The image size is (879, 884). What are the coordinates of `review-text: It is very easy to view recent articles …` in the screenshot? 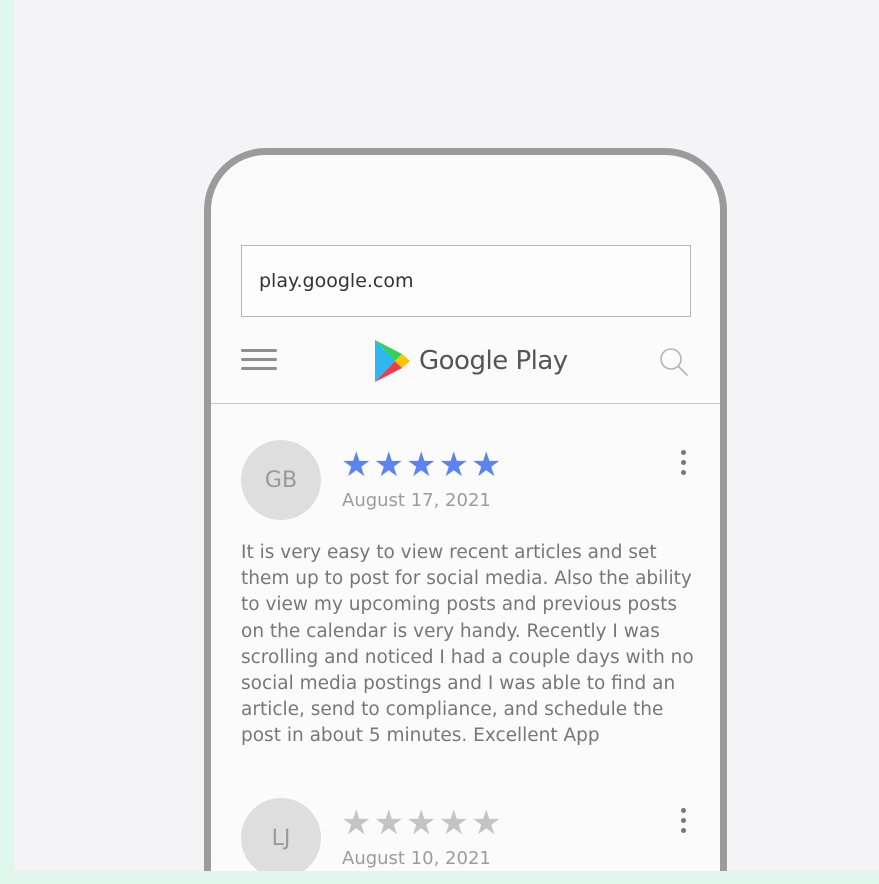 It's located at (467, 644).